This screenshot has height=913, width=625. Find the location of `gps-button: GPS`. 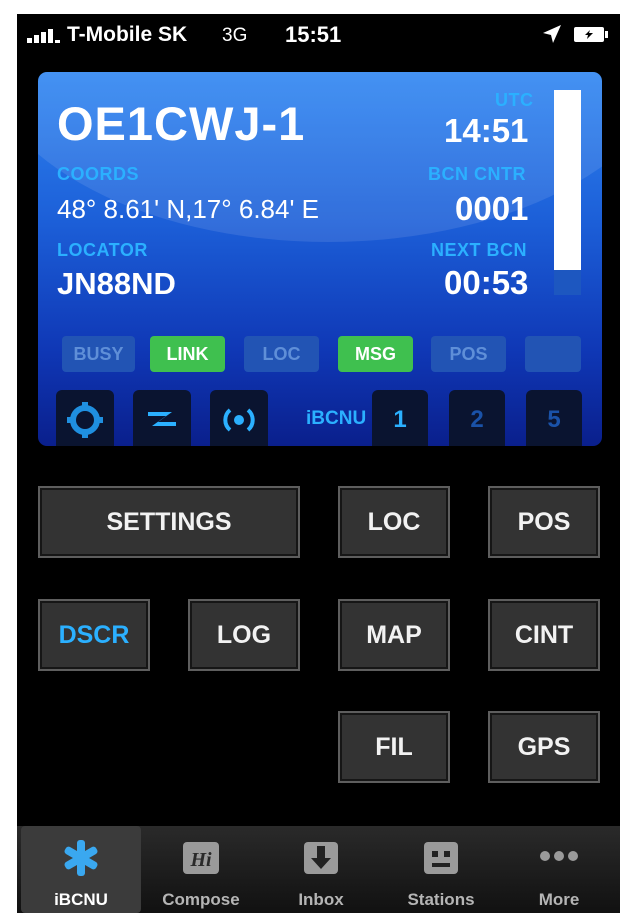

gps-button: GPS is located at coordinates (544, 747).